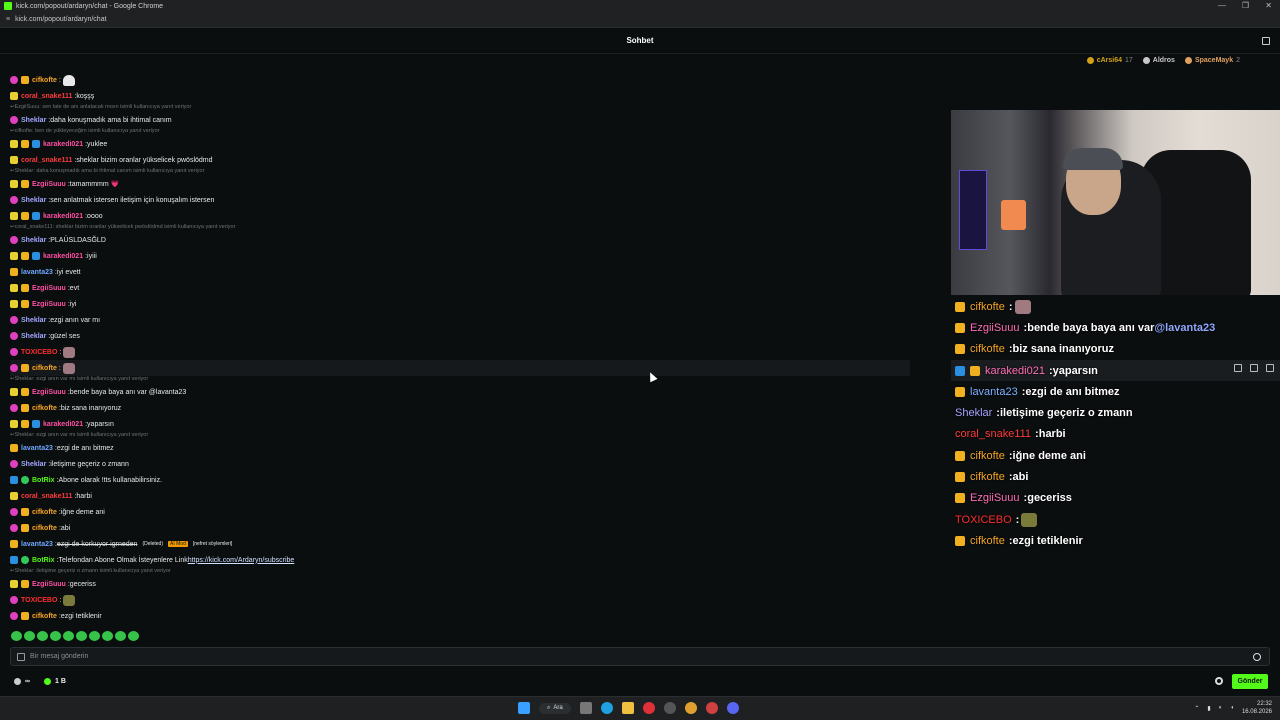 This screenshot has height=720, width=1280. I want to click on minimize-button: —, so click(1222, 6).